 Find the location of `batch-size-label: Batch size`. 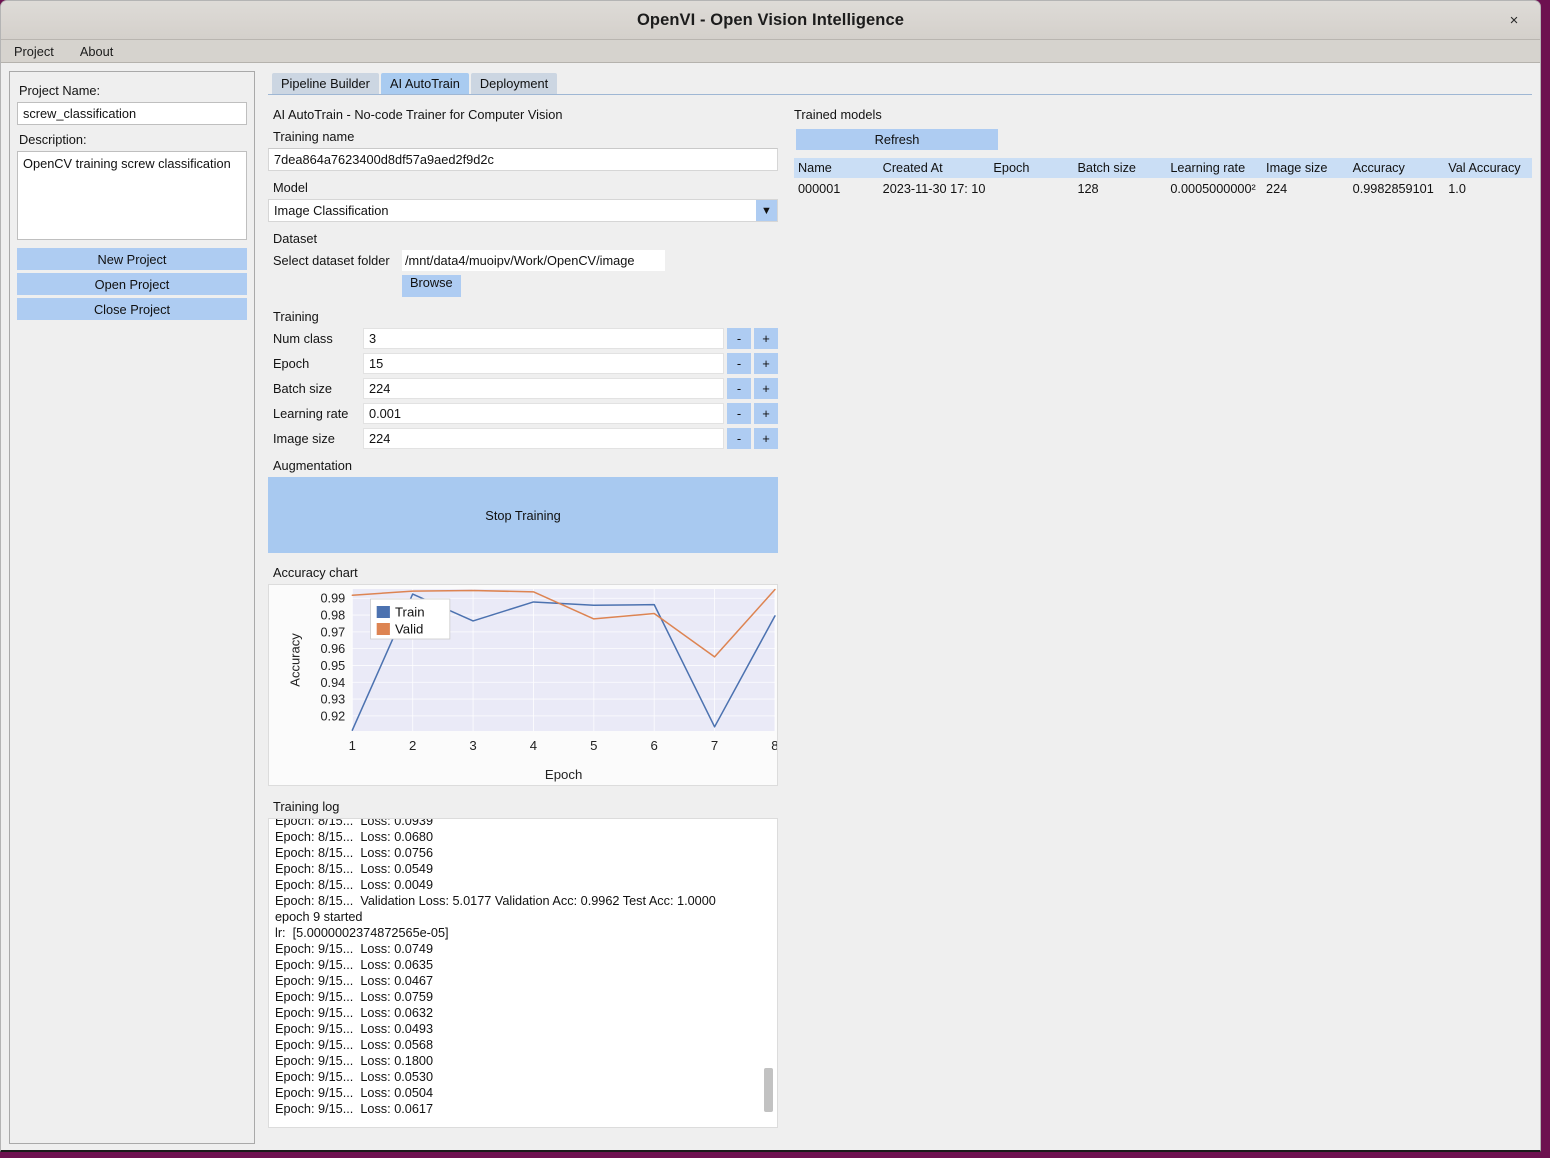

batch-size-label: Batch size is located at coordinates (303, 388).